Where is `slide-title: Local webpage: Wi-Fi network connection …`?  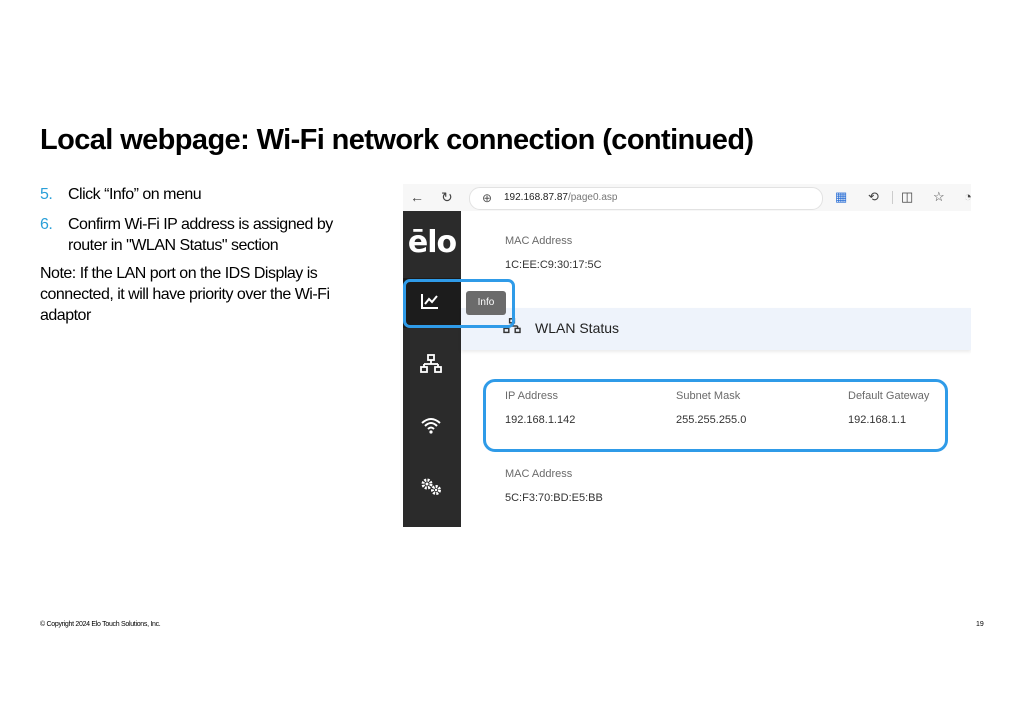 slide-title: Local webpage: Wi-Fi network connection … is located at coordinates (397, 140).